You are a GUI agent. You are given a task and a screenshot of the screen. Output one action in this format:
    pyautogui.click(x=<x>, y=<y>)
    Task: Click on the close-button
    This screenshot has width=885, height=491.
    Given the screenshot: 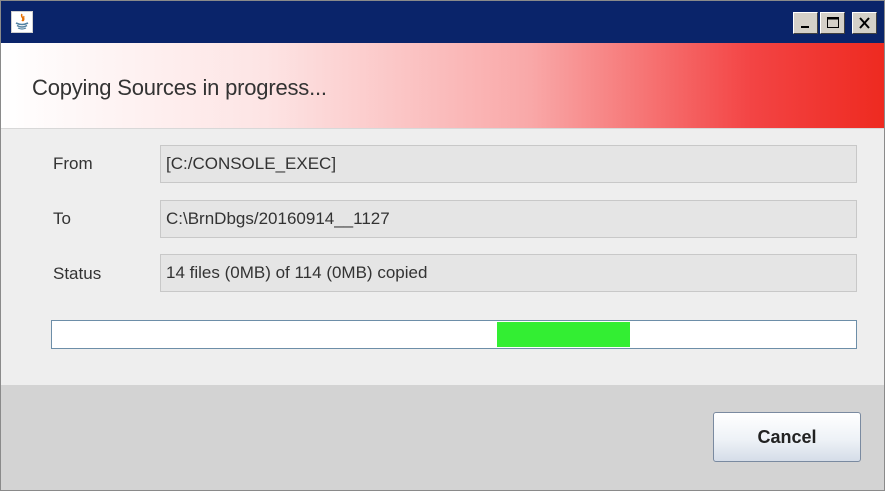 What is the action you would take?
    pyautogui.click(x=864, y=23)
    